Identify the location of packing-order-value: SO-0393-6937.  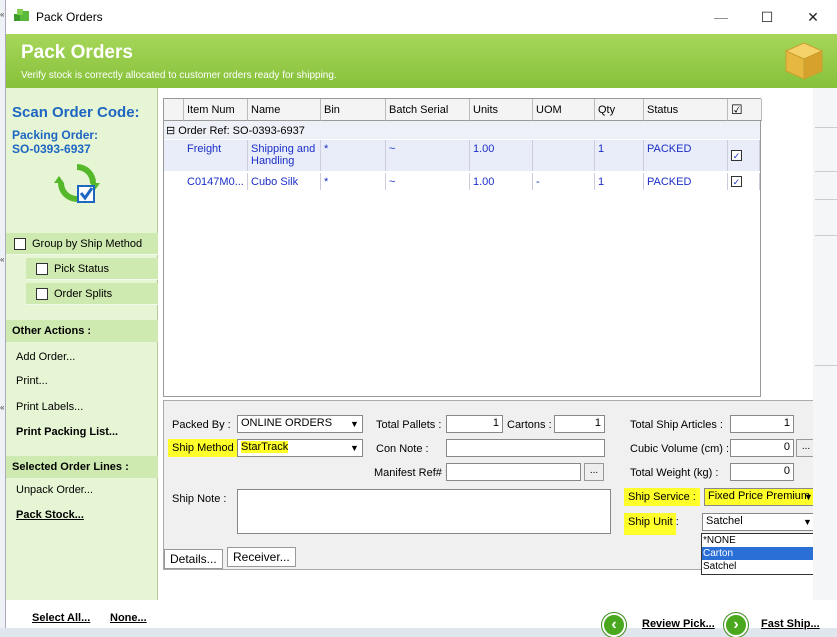
(51, 149).